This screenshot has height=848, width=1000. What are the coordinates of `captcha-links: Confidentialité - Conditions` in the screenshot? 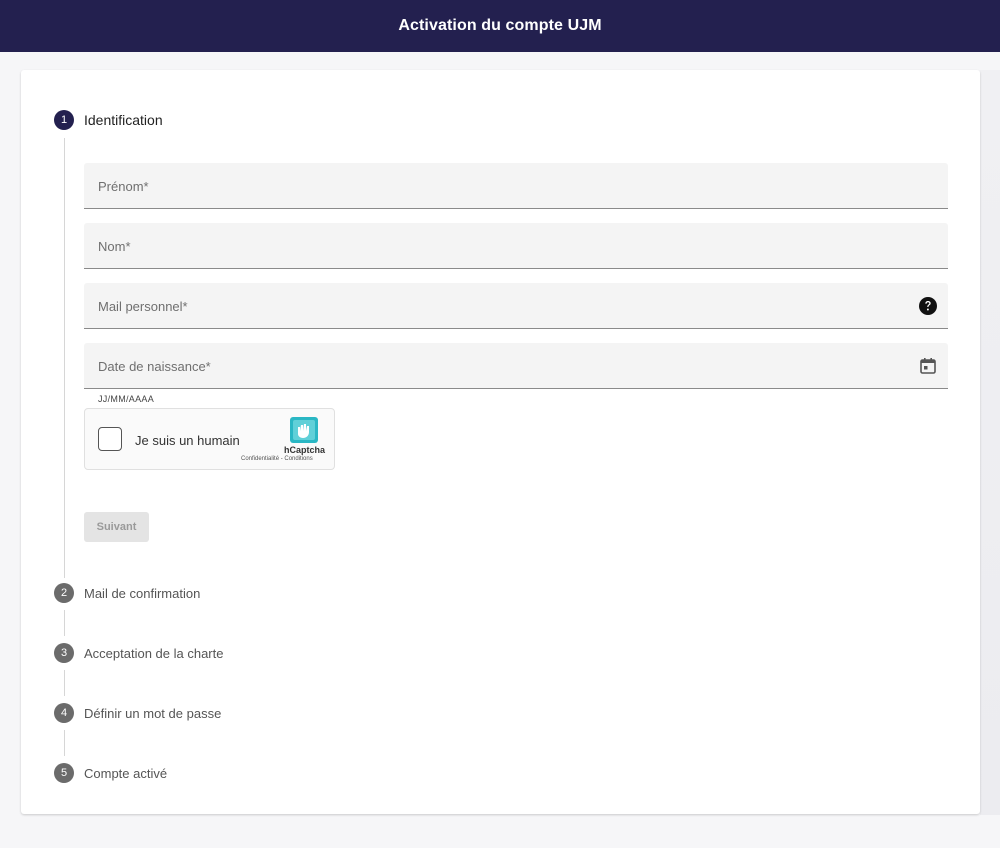 It's located at (277, 459).